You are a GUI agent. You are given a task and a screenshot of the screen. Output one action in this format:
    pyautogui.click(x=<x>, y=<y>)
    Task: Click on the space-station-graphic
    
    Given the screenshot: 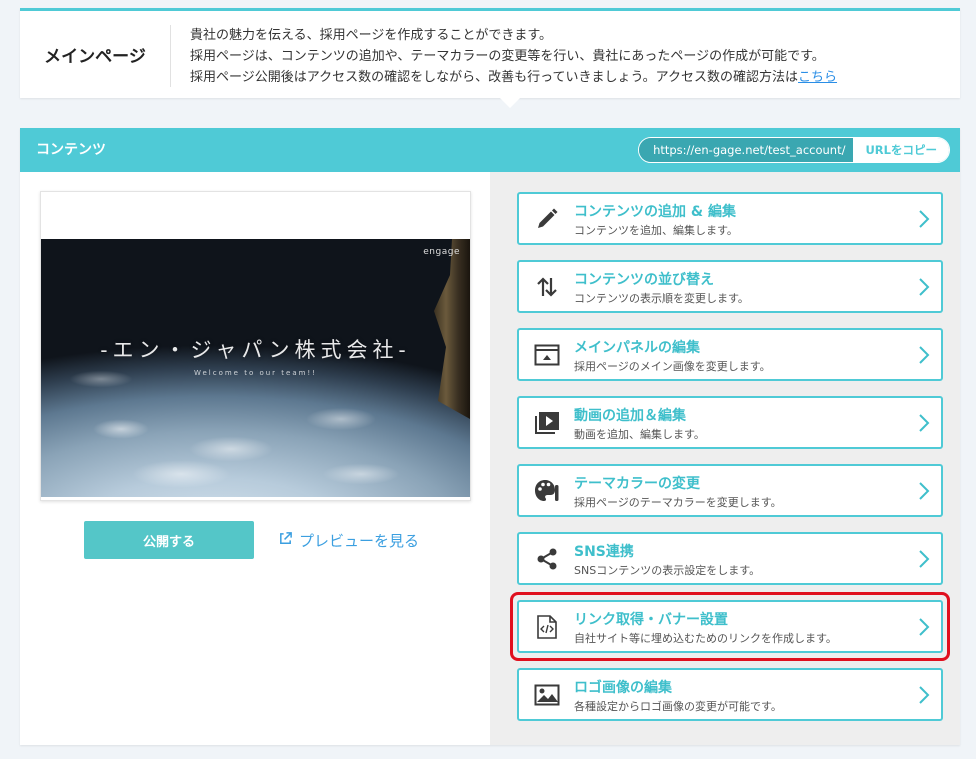 What is the action you would take?
    pyautogui.click(x=452, y=329)
    